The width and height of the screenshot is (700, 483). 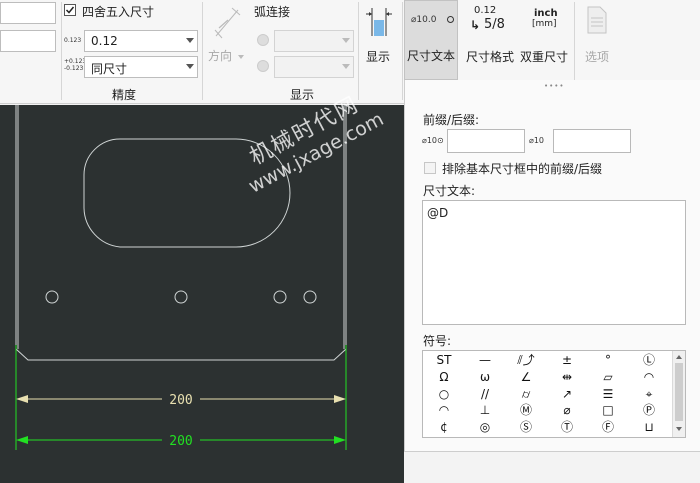 I want to click on popup-drag-handle: ••••, so click(x=554, y=86).